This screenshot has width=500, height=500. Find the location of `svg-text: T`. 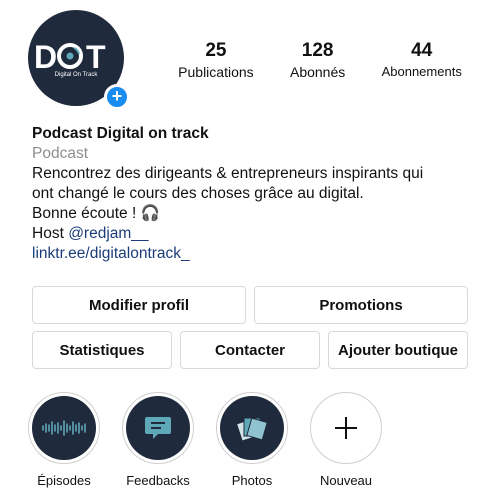

svg-text: T is located at coordinates (97, 55).